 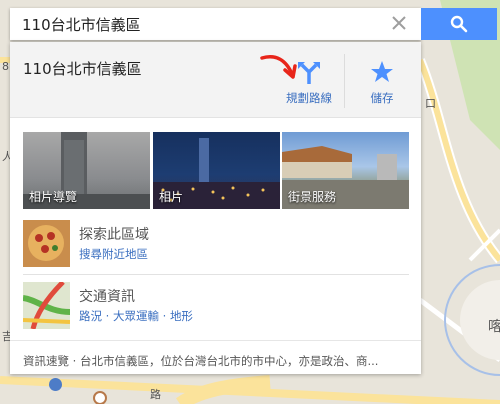 I want to click on explore-thumbnail, so click(x=46, y=243).